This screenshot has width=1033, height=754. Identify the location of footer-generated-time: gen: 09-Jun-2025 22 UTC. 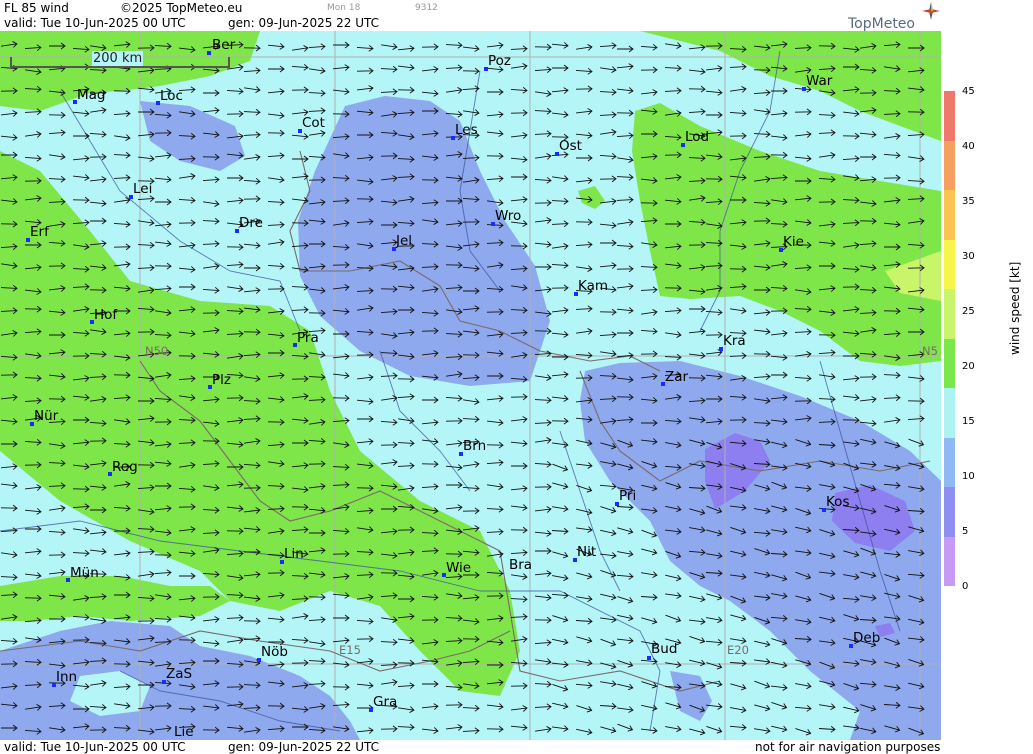
(304, 747).